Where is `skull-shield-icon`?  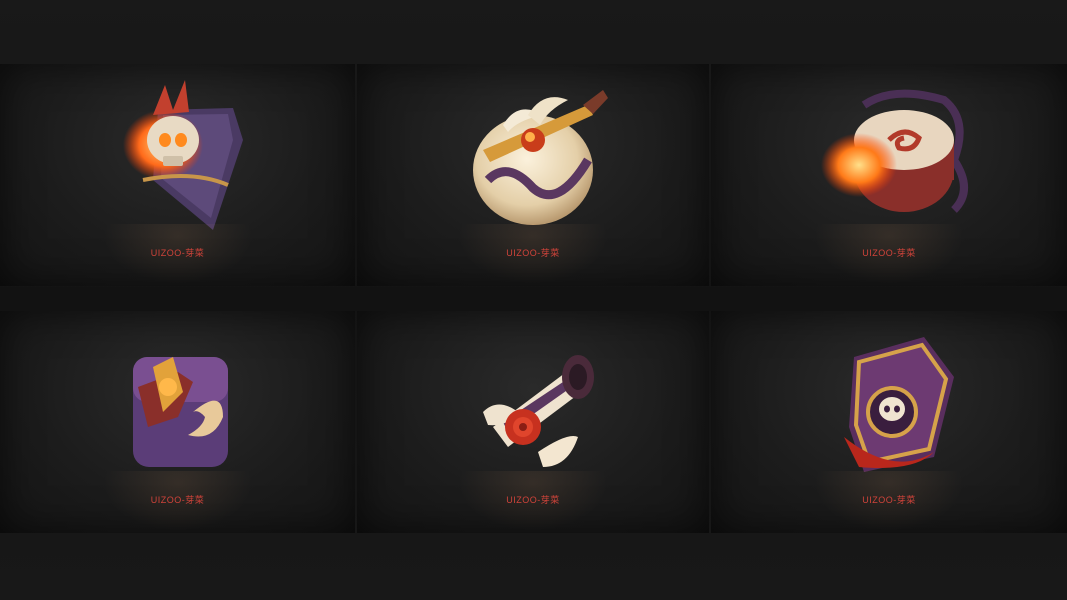 skull-shield-icon is located at coordinates (182, 155).